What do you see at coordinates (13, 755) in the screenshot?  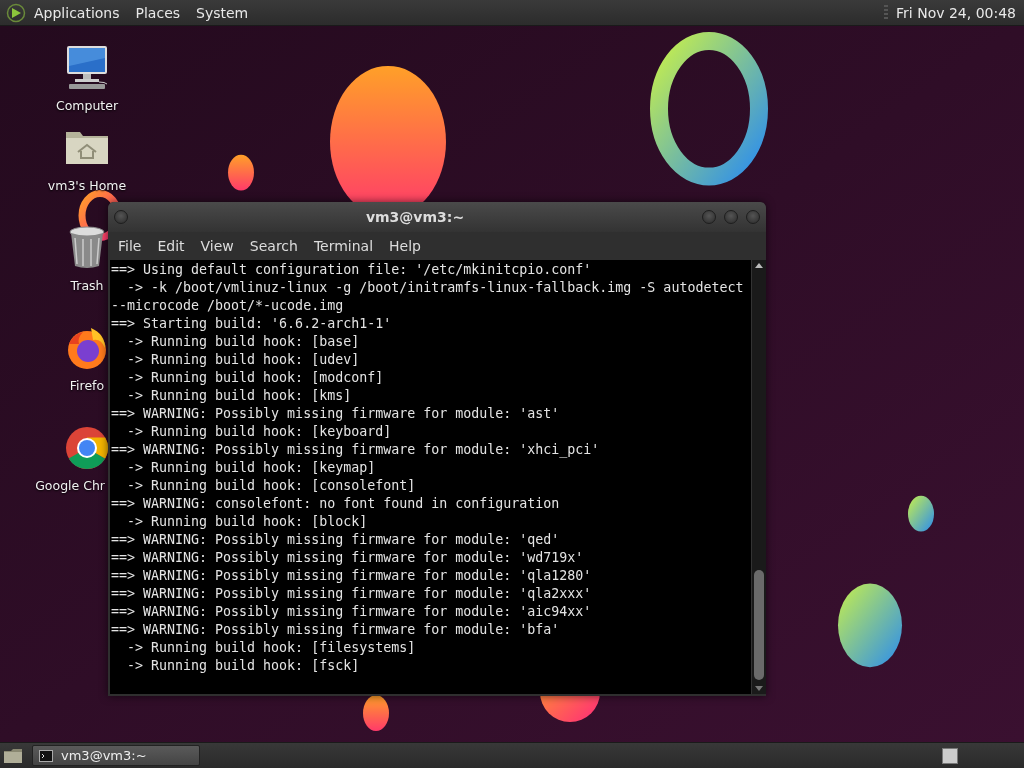 I see `show-desktop-icon` at bounding box center [13, 755].